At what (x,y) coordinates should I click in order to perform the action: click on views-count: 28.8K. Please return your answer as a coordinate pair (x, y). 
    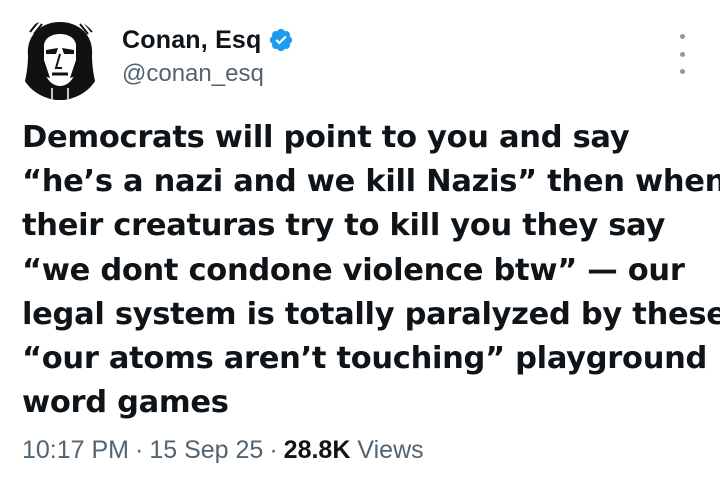
    Looking at the image, I should click on (317, 450).